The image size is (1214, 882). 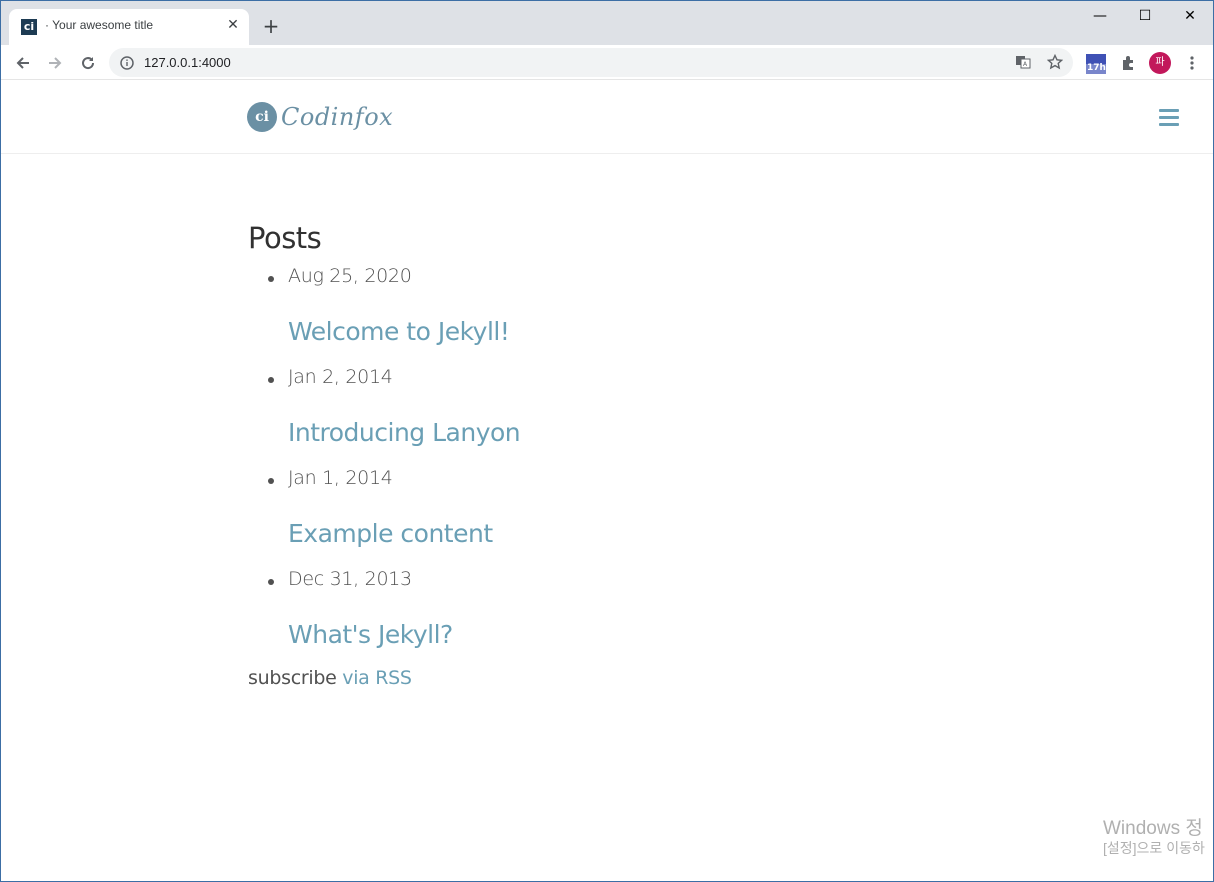 I want to click on site-logo: ci Codinfox, so click(x=320, y=117).